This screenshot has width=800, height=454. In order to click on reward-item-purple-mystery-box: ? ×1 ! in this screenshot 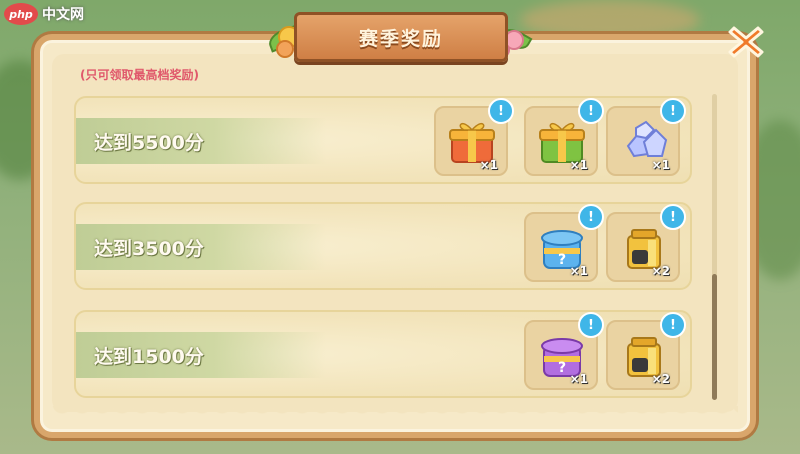, I will do `click(564, 351)`.